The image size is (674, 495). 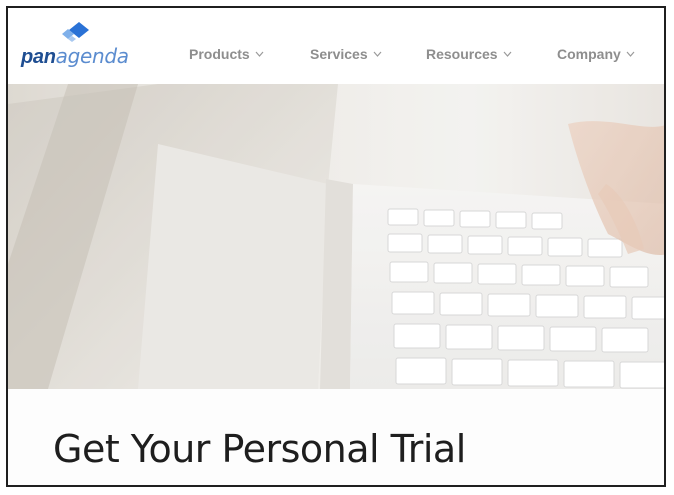 What do you see at coordinates (462, 54) in the screenshot?
I see `nav-item-label: Resources` at bounding box center [462, 54].